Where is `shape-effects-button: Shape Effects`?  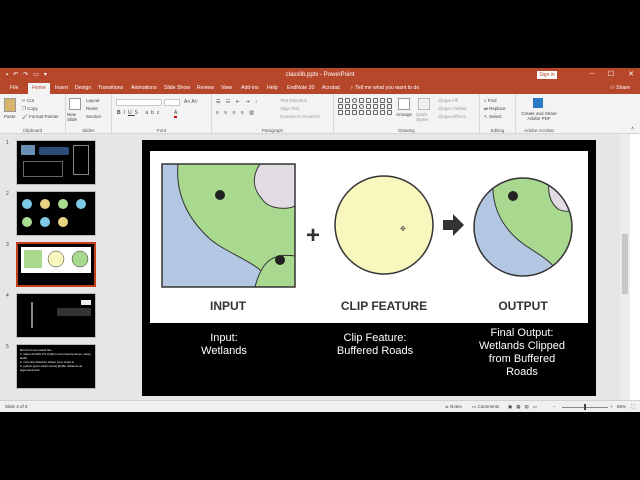
shape-effects-button: Shape Effects is located at coordinates (452, 116).